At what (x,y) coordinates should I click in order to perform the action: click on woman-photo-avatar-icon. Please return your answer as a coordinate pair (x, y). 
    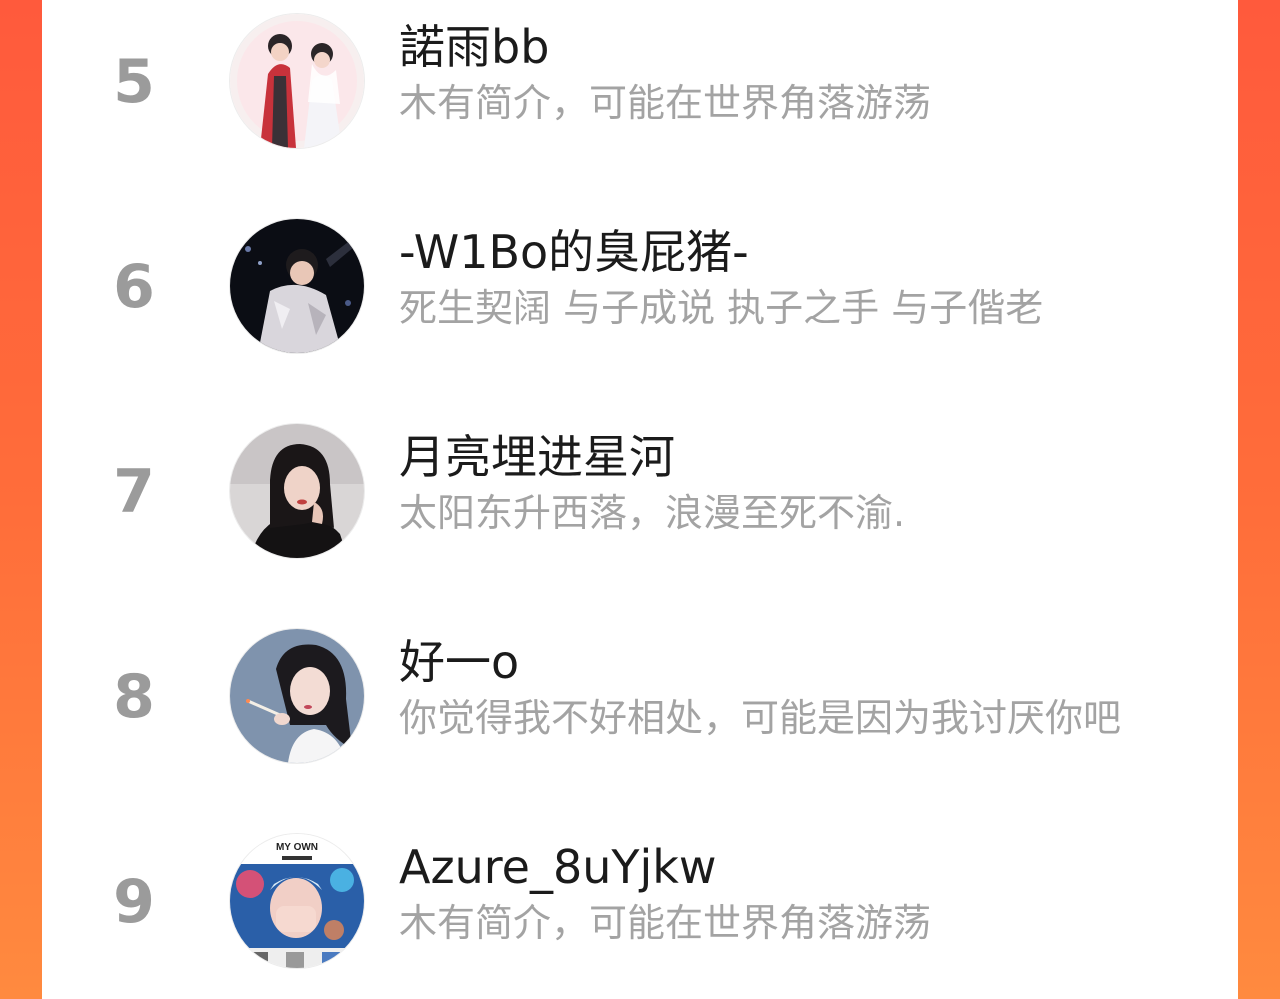
    Looking at the image, I should click on (297, 491).